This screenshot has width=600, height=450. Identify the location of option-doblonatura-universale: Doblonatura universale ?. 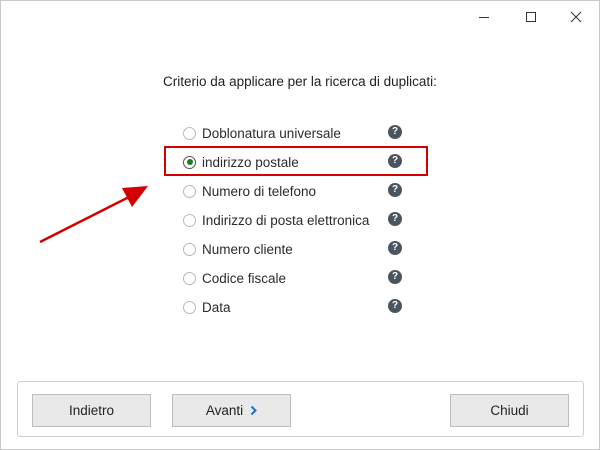
(298, 133).